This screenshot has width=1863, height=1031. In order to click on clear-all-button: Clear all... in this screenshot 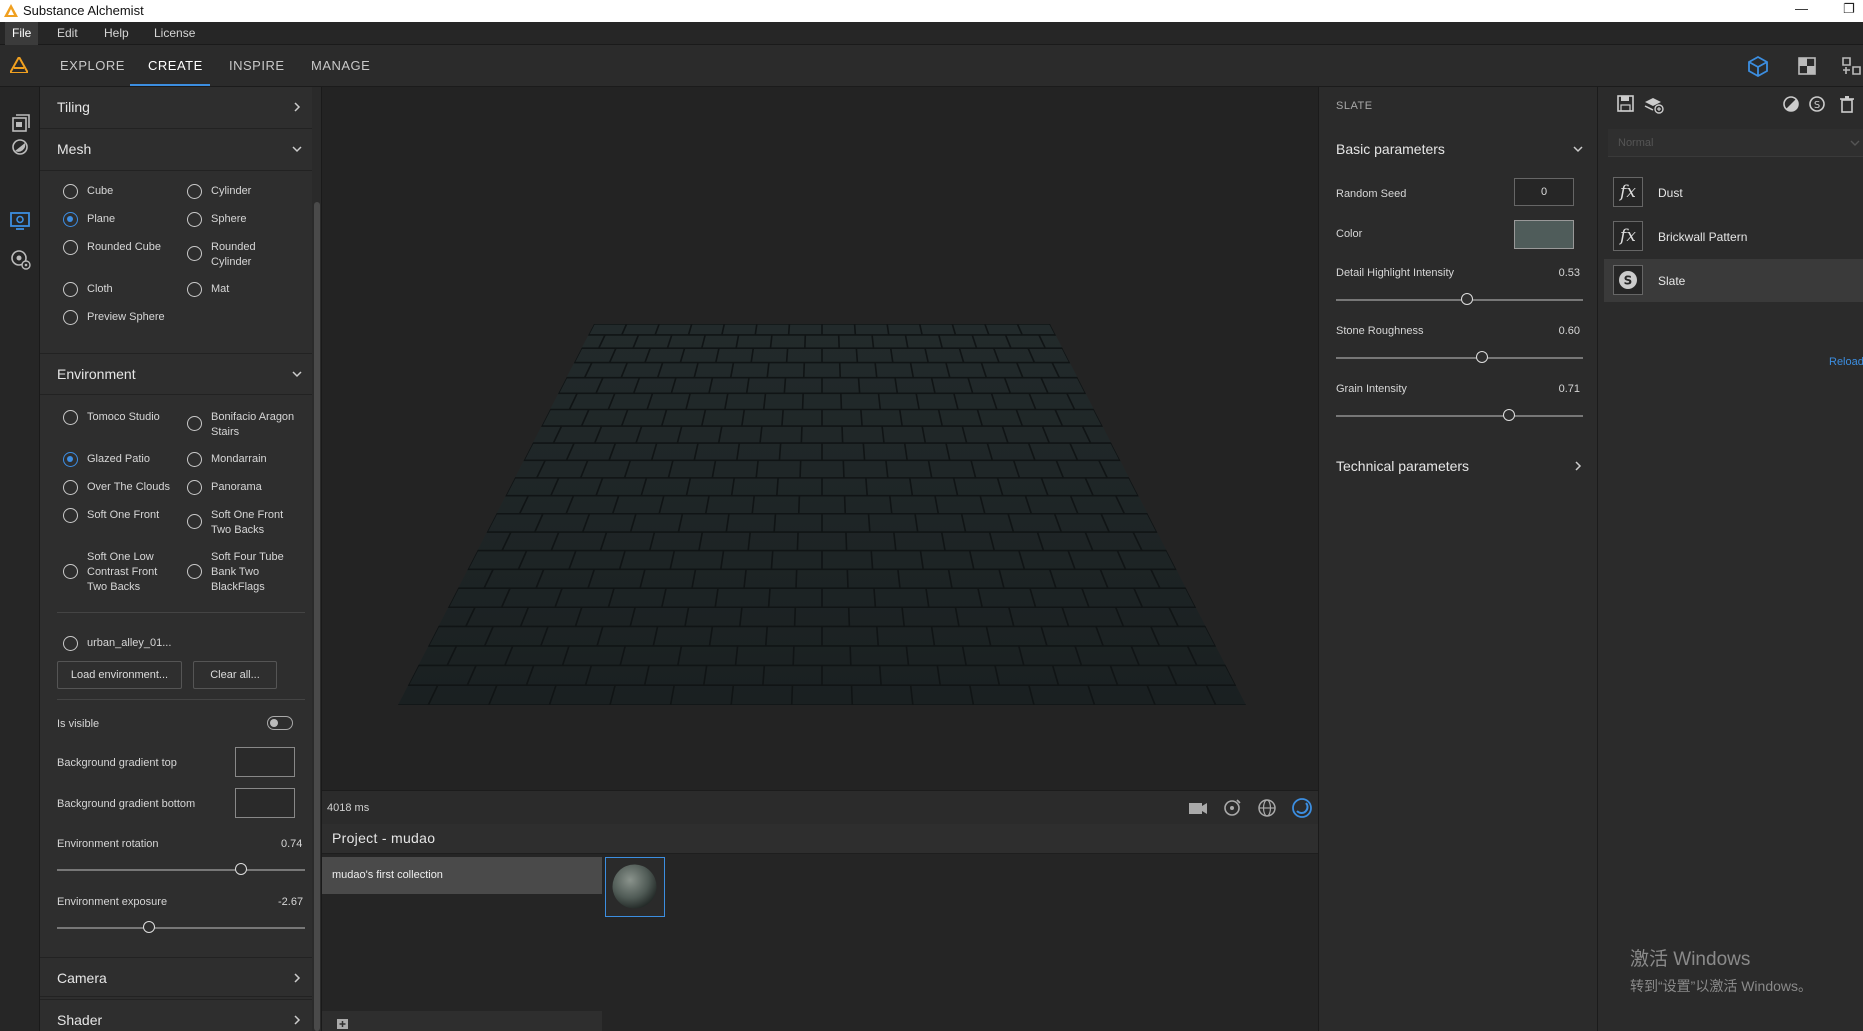, I will do `click(235, 675)`.